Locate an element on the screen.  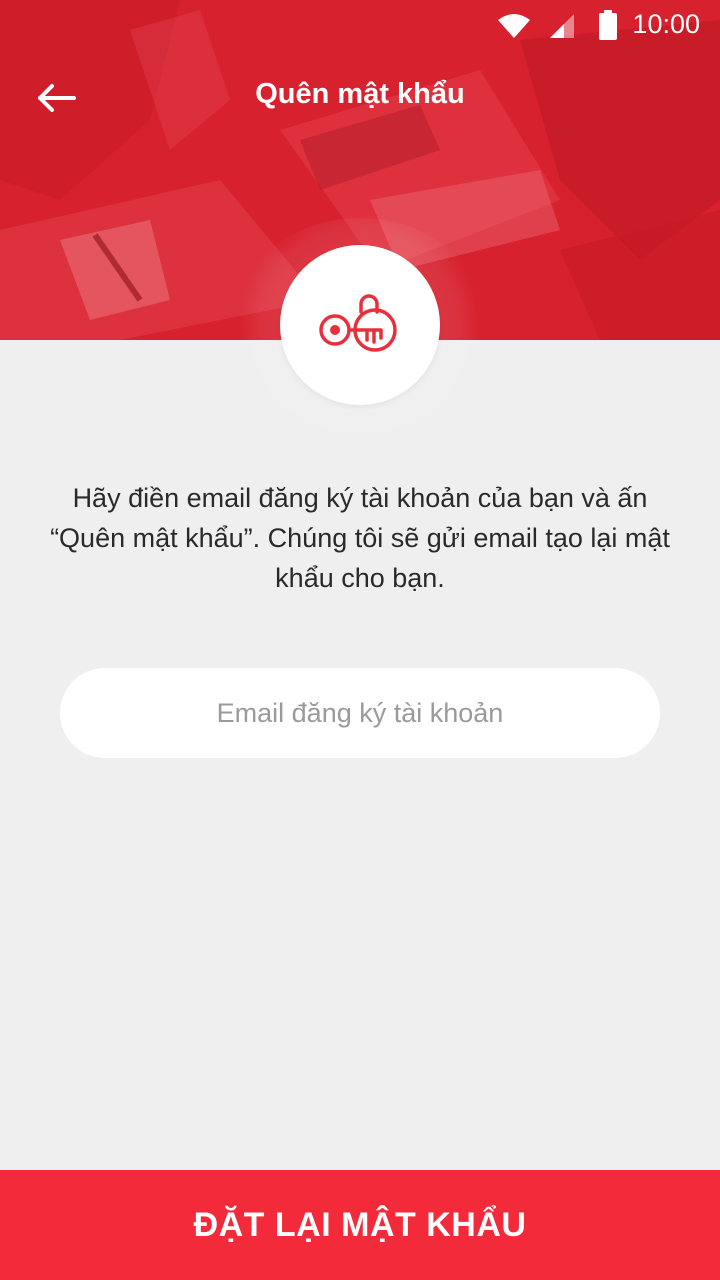
signal-icon is located at coordinates (562, 26).